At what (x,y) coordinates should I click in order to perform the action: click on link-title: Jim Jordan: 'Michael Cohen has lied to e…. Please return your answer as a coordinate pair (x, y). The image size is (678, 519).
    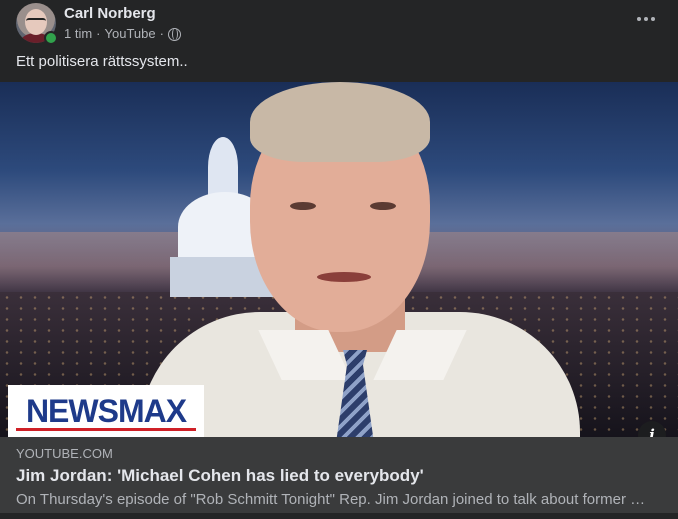
    Looking at the image, I should click on (220, 476).